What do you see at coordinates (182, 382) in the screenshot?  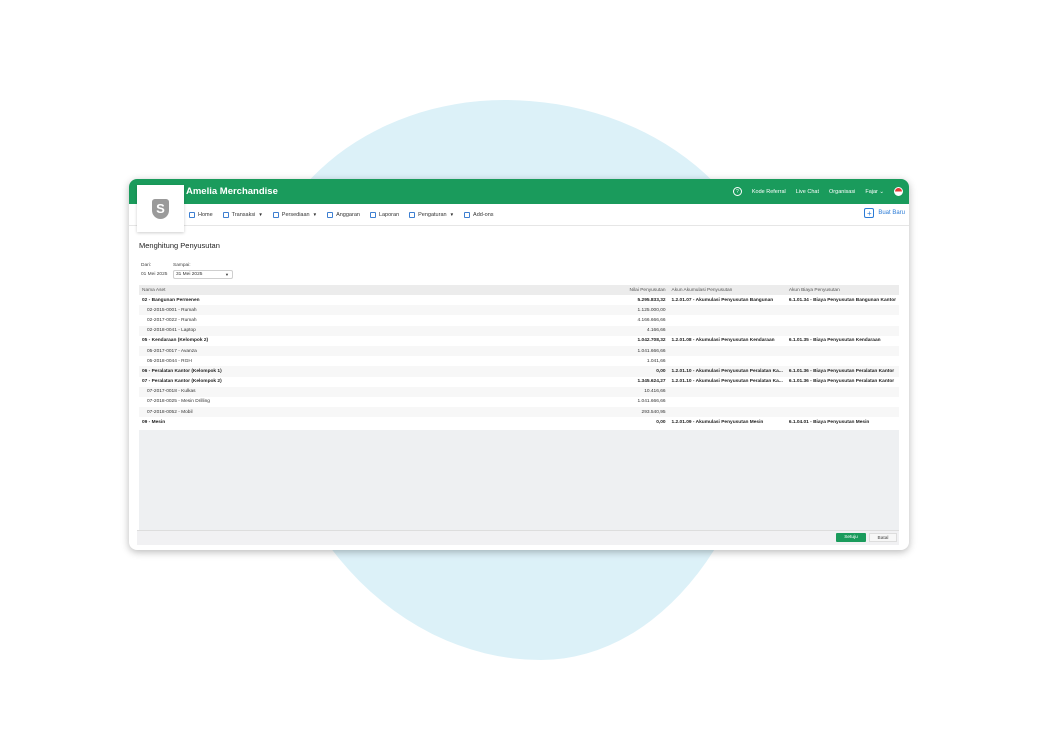 I see `asset-name-cell: 07 - Peralatan Kantor (Kelompok 2)` at bounding box center [182, 382].